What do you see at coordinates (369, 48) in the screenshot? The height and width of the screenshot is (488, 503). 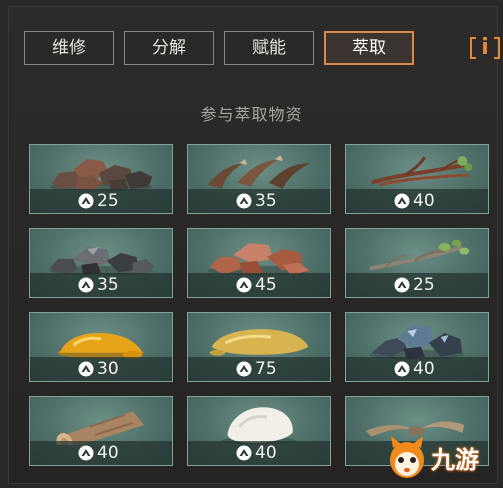 I see `tab-extract: 萃取` at bounding box center [369, 48].